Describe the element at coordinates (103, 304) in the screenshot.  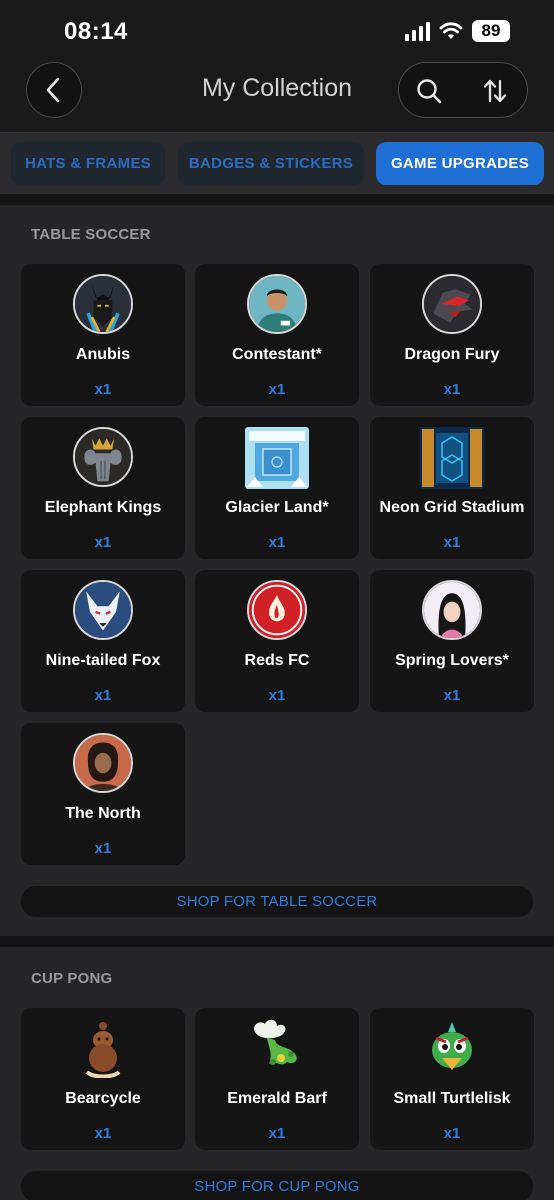
I see `anubis-icon` at that location.